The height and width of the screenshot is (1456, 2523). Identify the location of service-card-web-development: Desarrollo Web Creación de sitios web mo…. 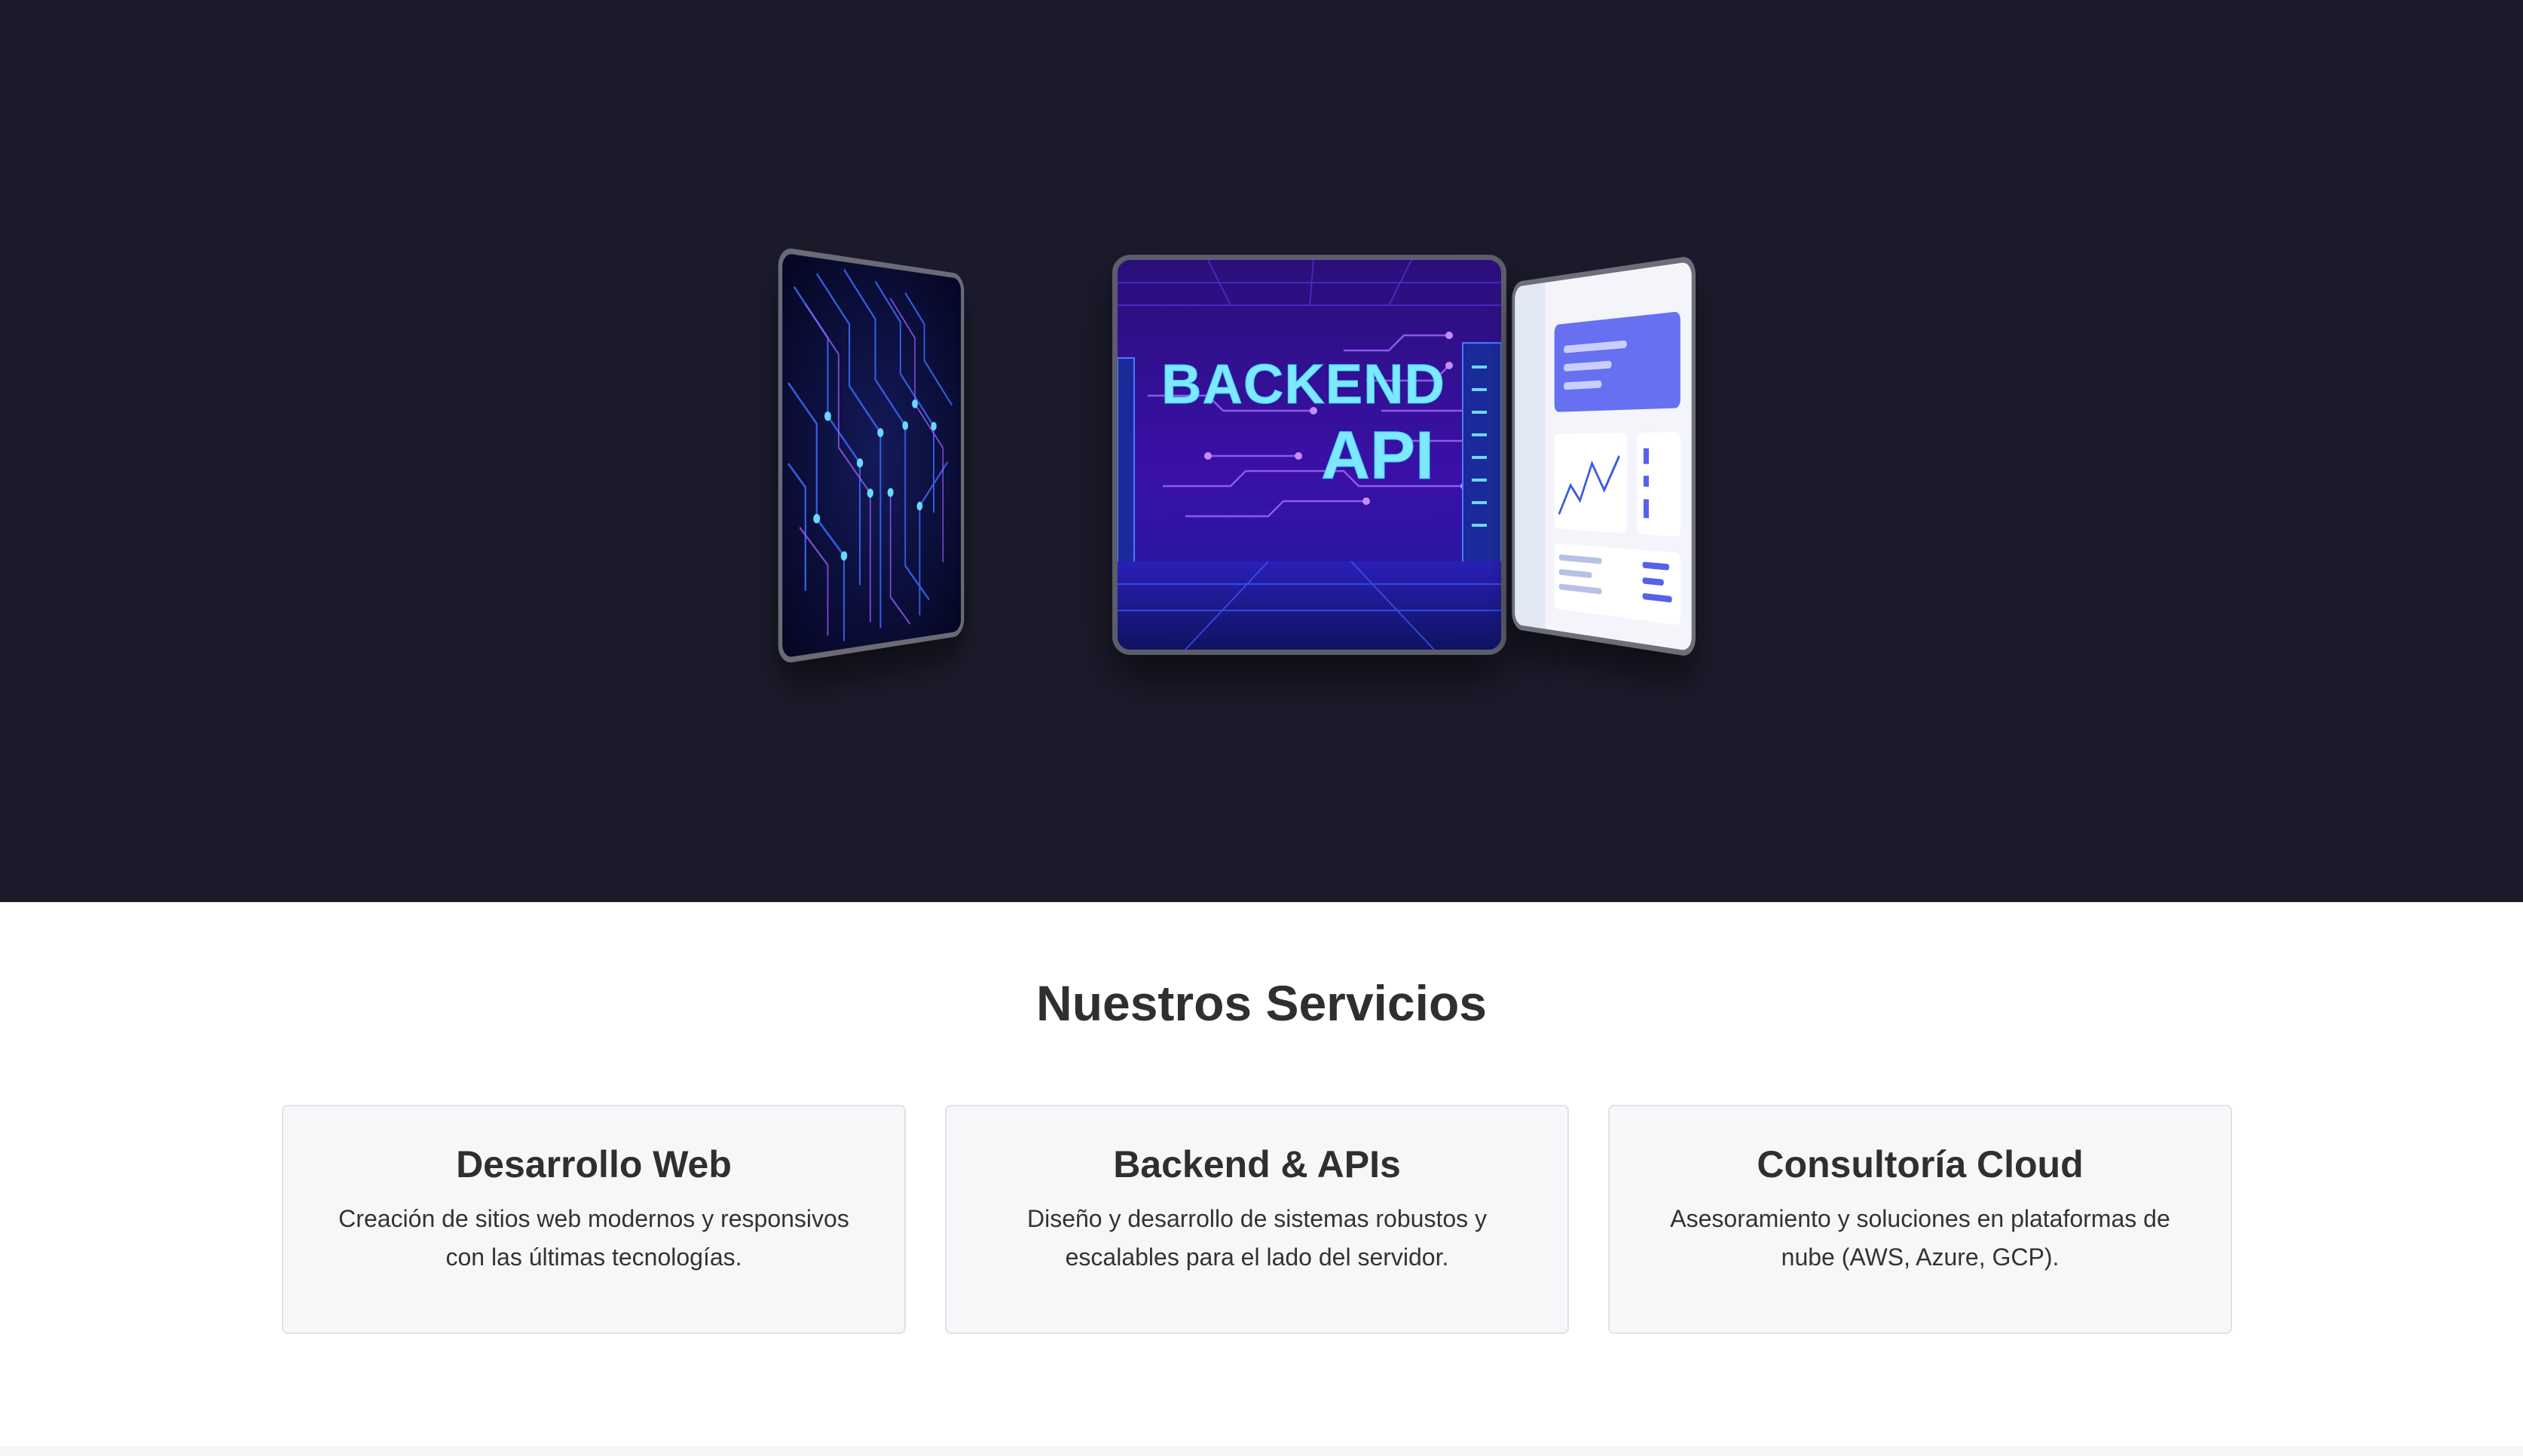
(594, 1219).